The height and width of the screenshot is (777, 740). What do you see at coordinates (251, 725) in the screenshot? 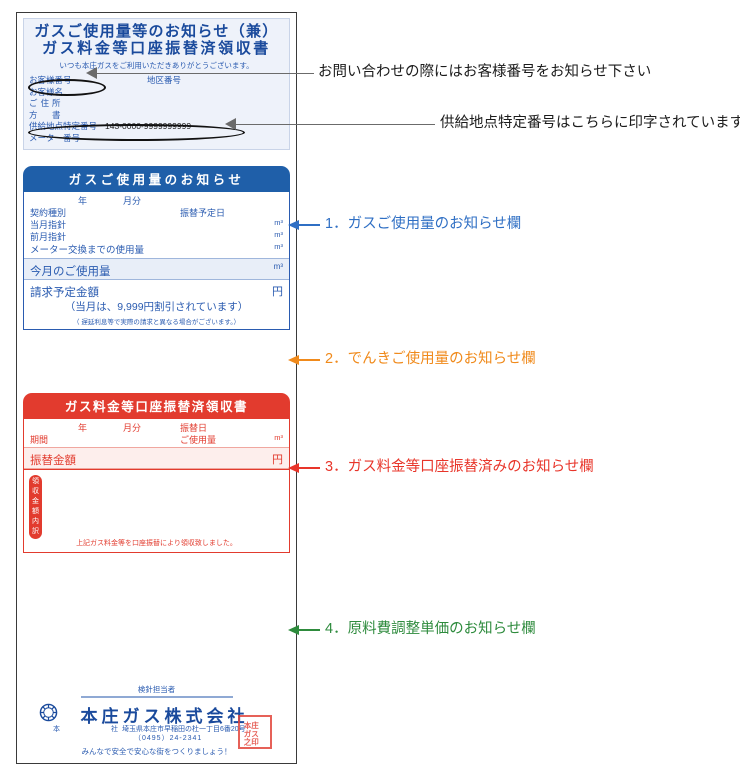
I see `svg-text: 本庄` at bounding box center [251, 725].